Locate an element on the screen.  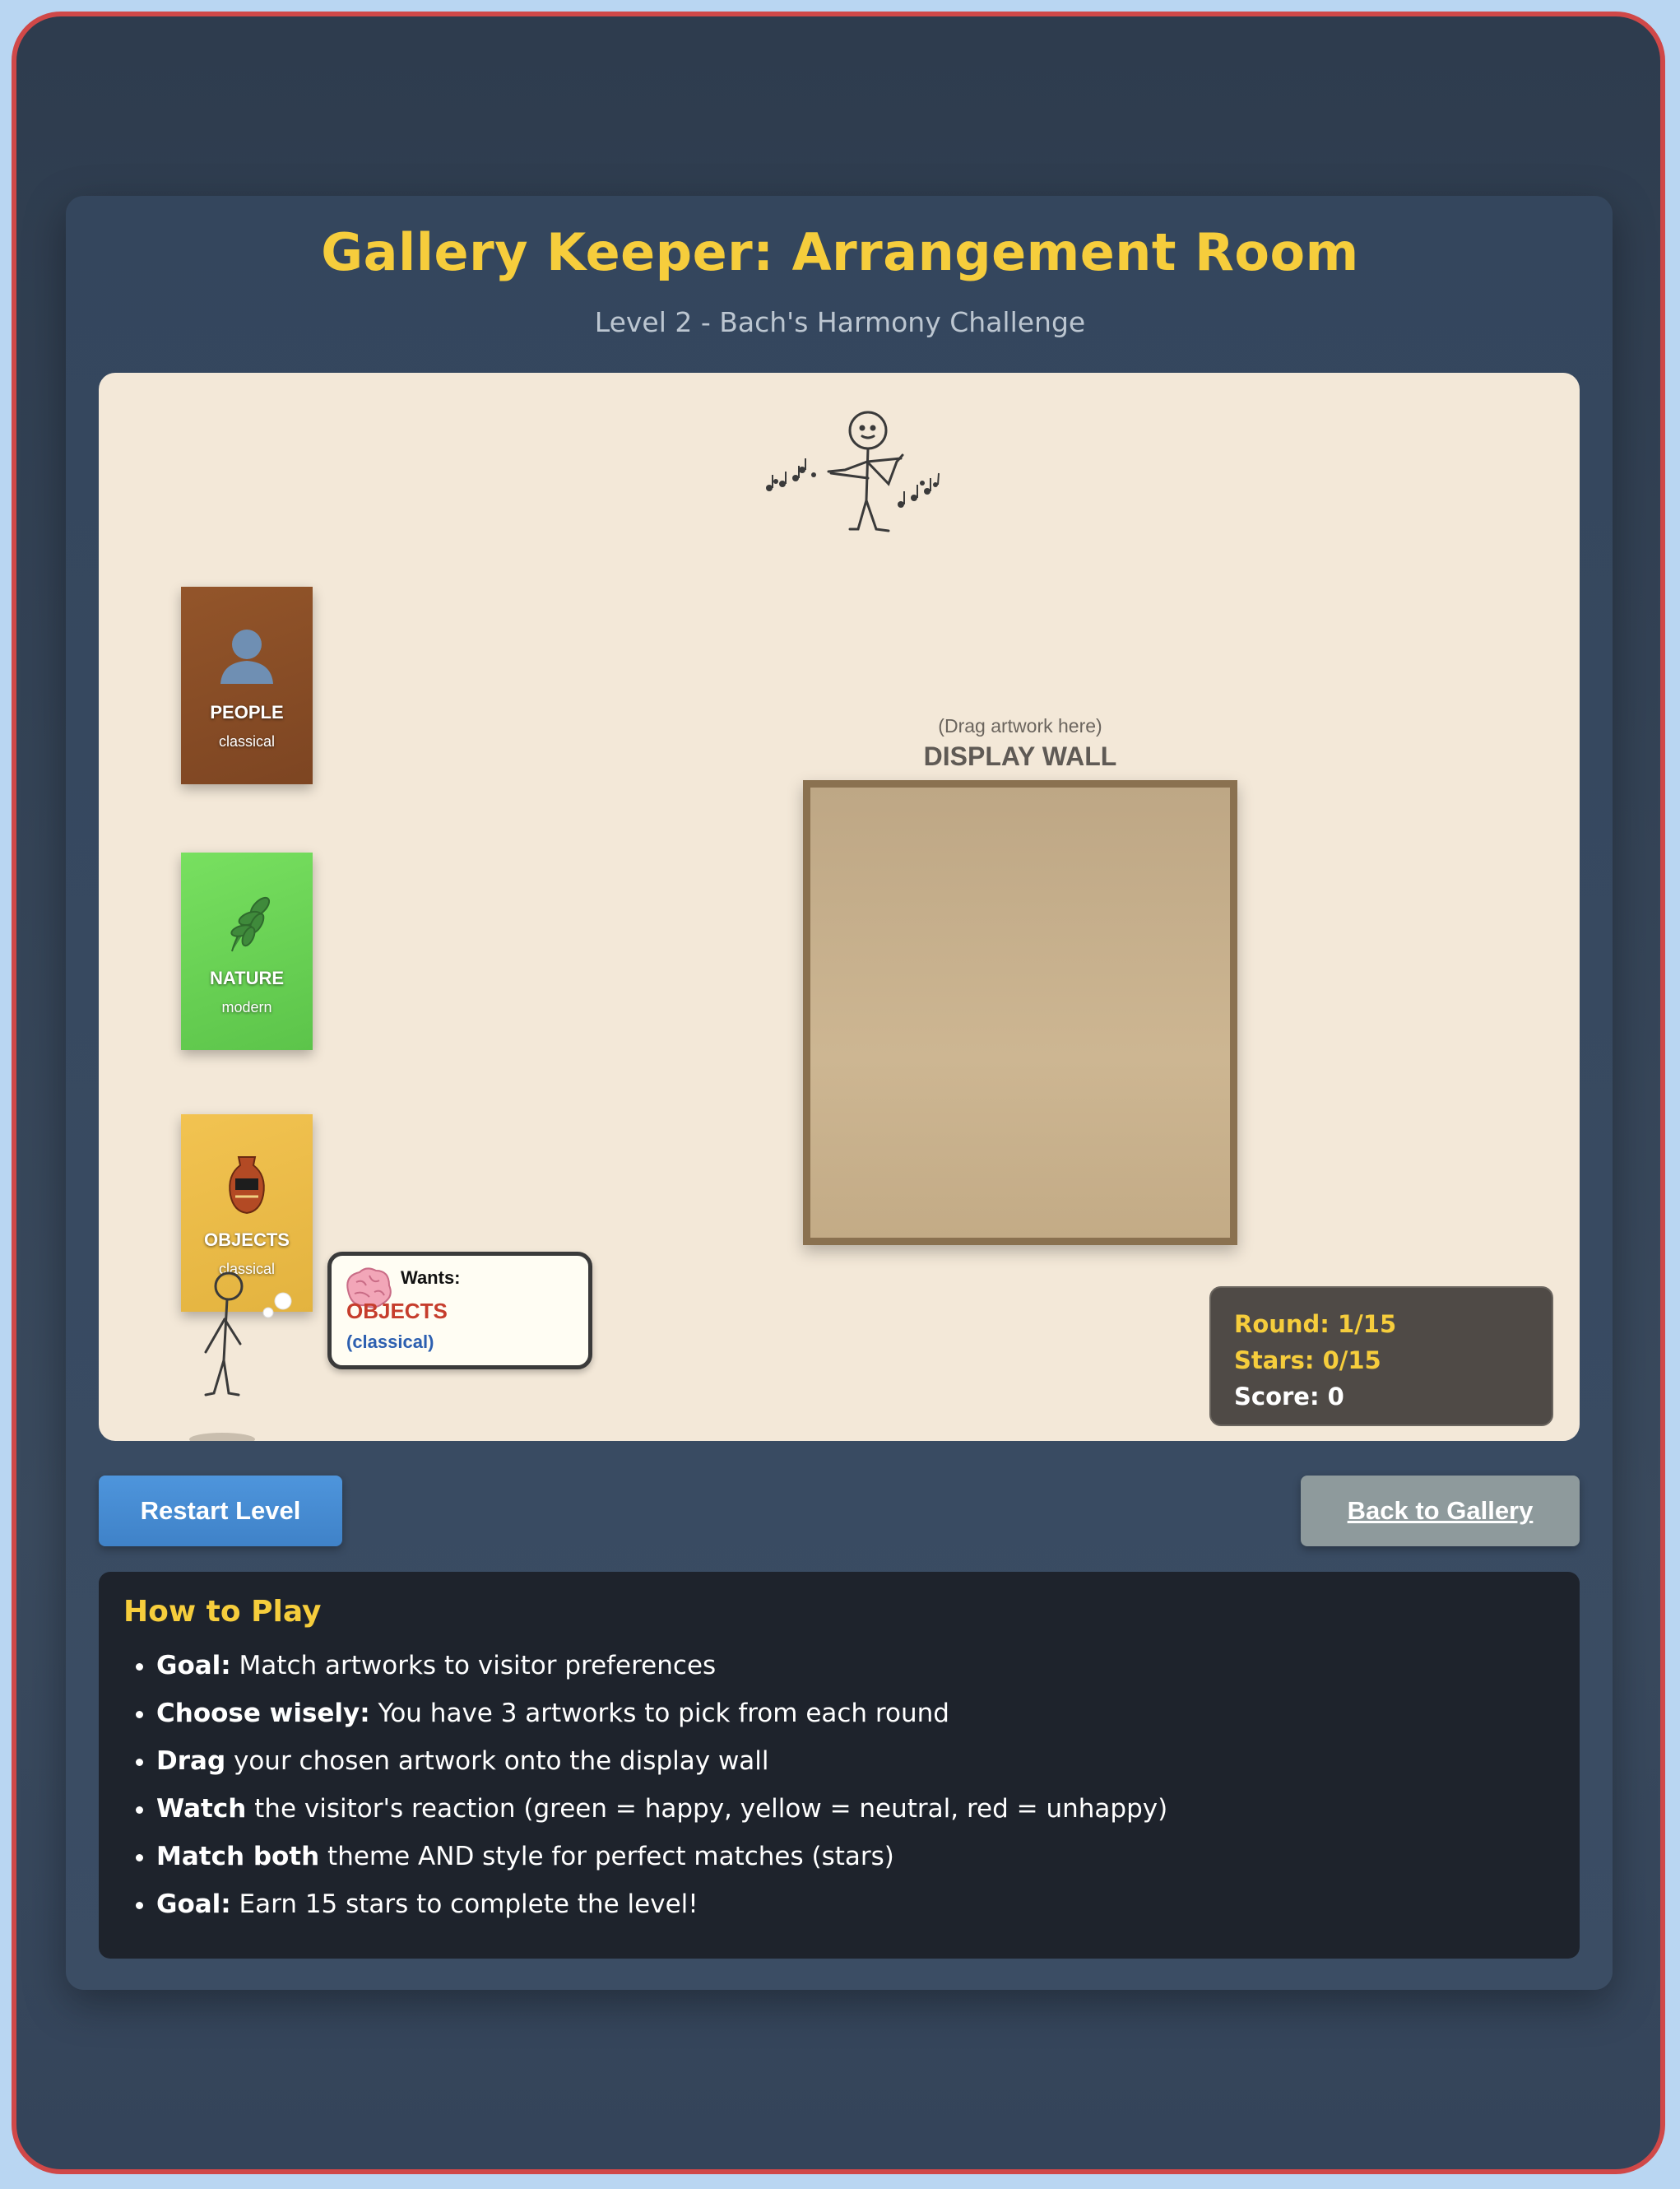
instruction-keyword: Match both is located at coordinates (238, 1856).